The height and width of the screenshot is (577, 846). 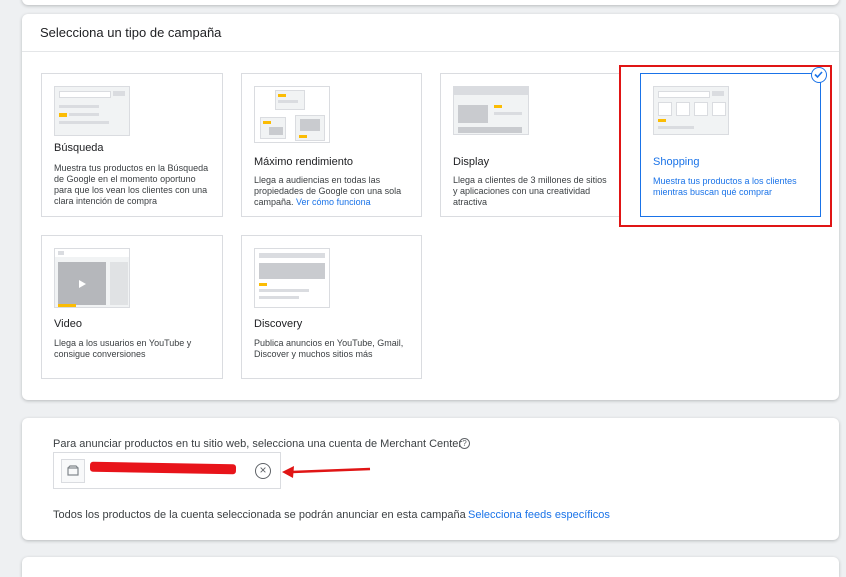 I want to click on previous-panel-edge, so click(x=430, y=2).